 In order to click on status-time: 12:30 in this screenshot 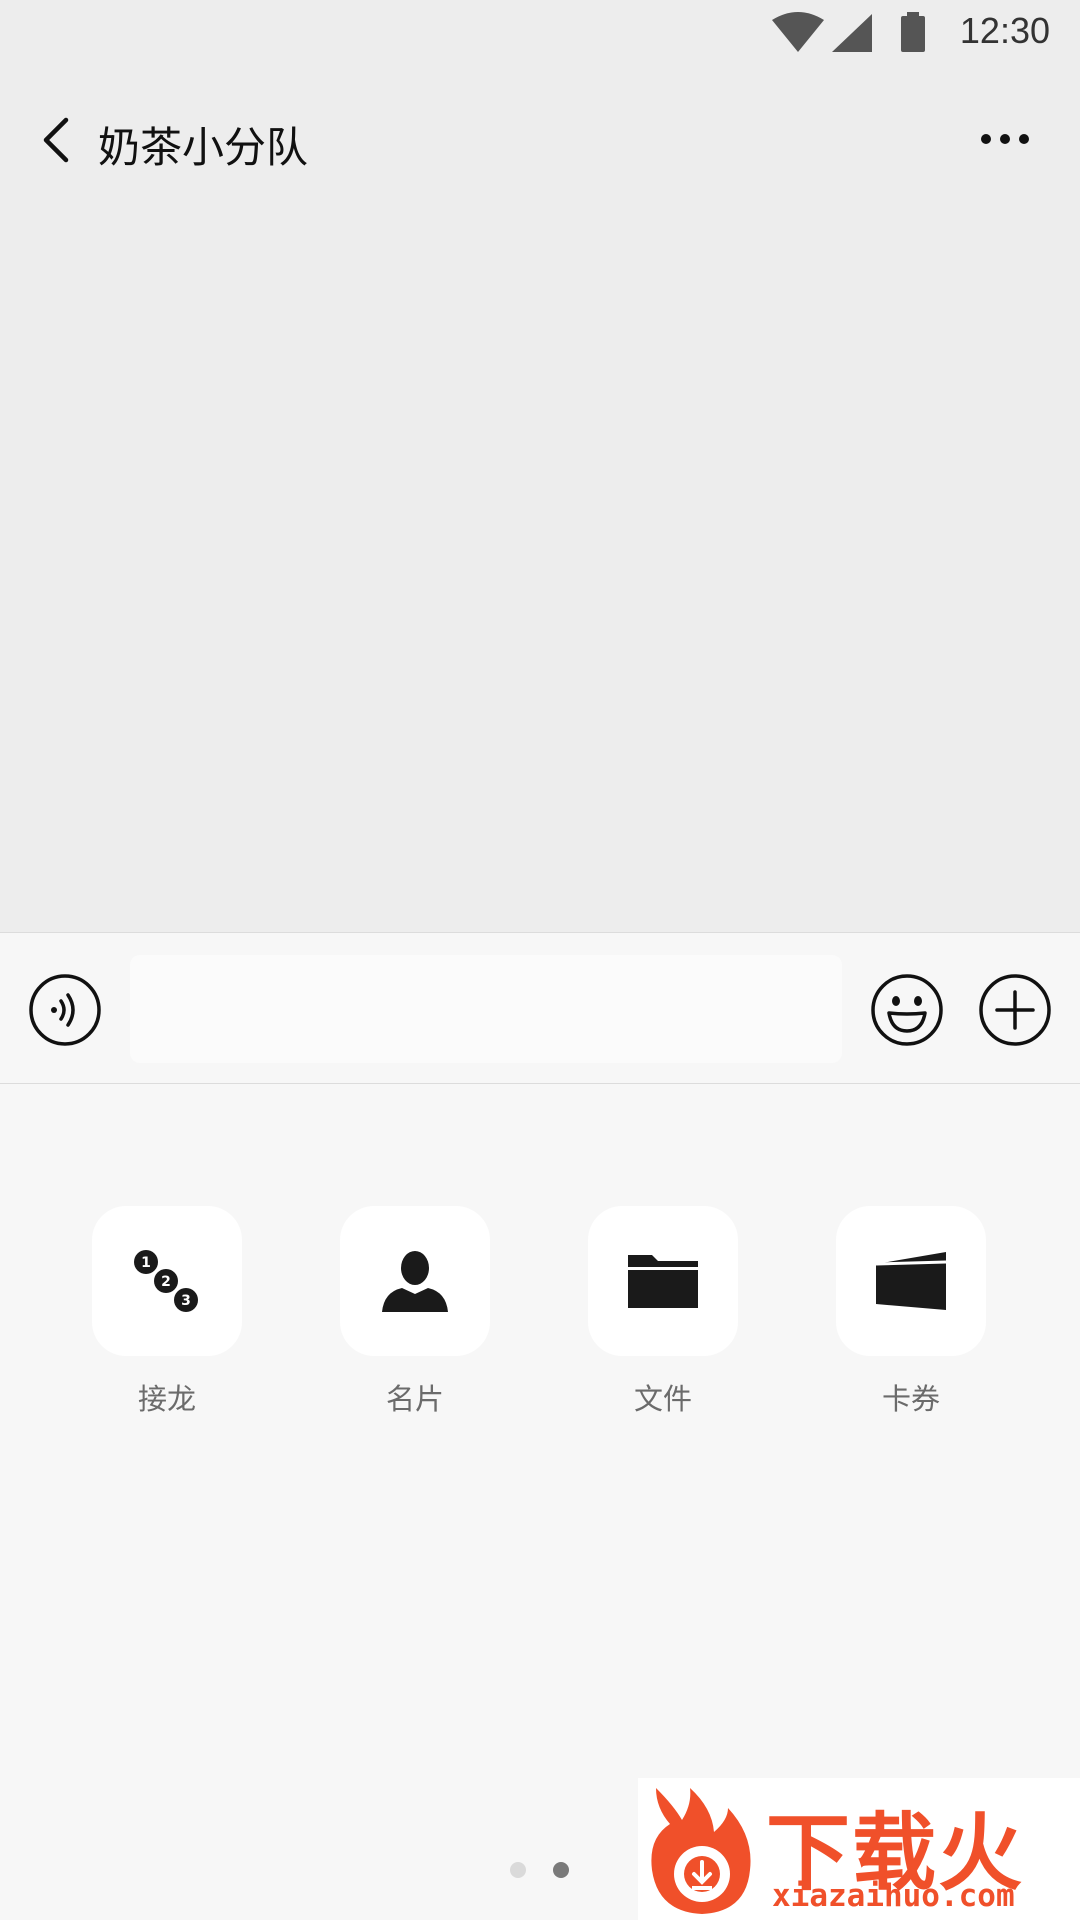, I will do `click(1004, 30)`.